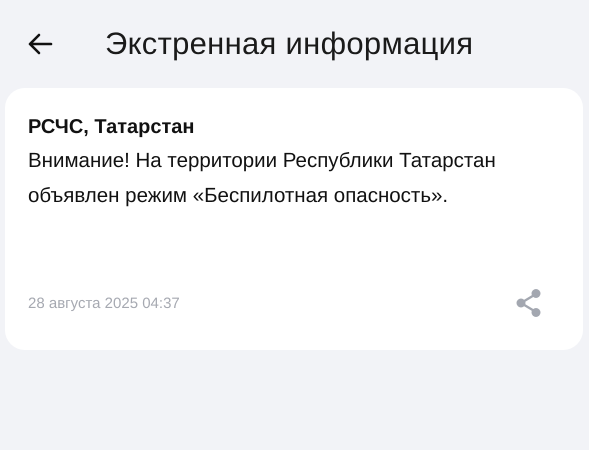 This screenshot has height=450, width=589. I want to click on alert-source: РСЧС, Татарстан, so click(111, 127).